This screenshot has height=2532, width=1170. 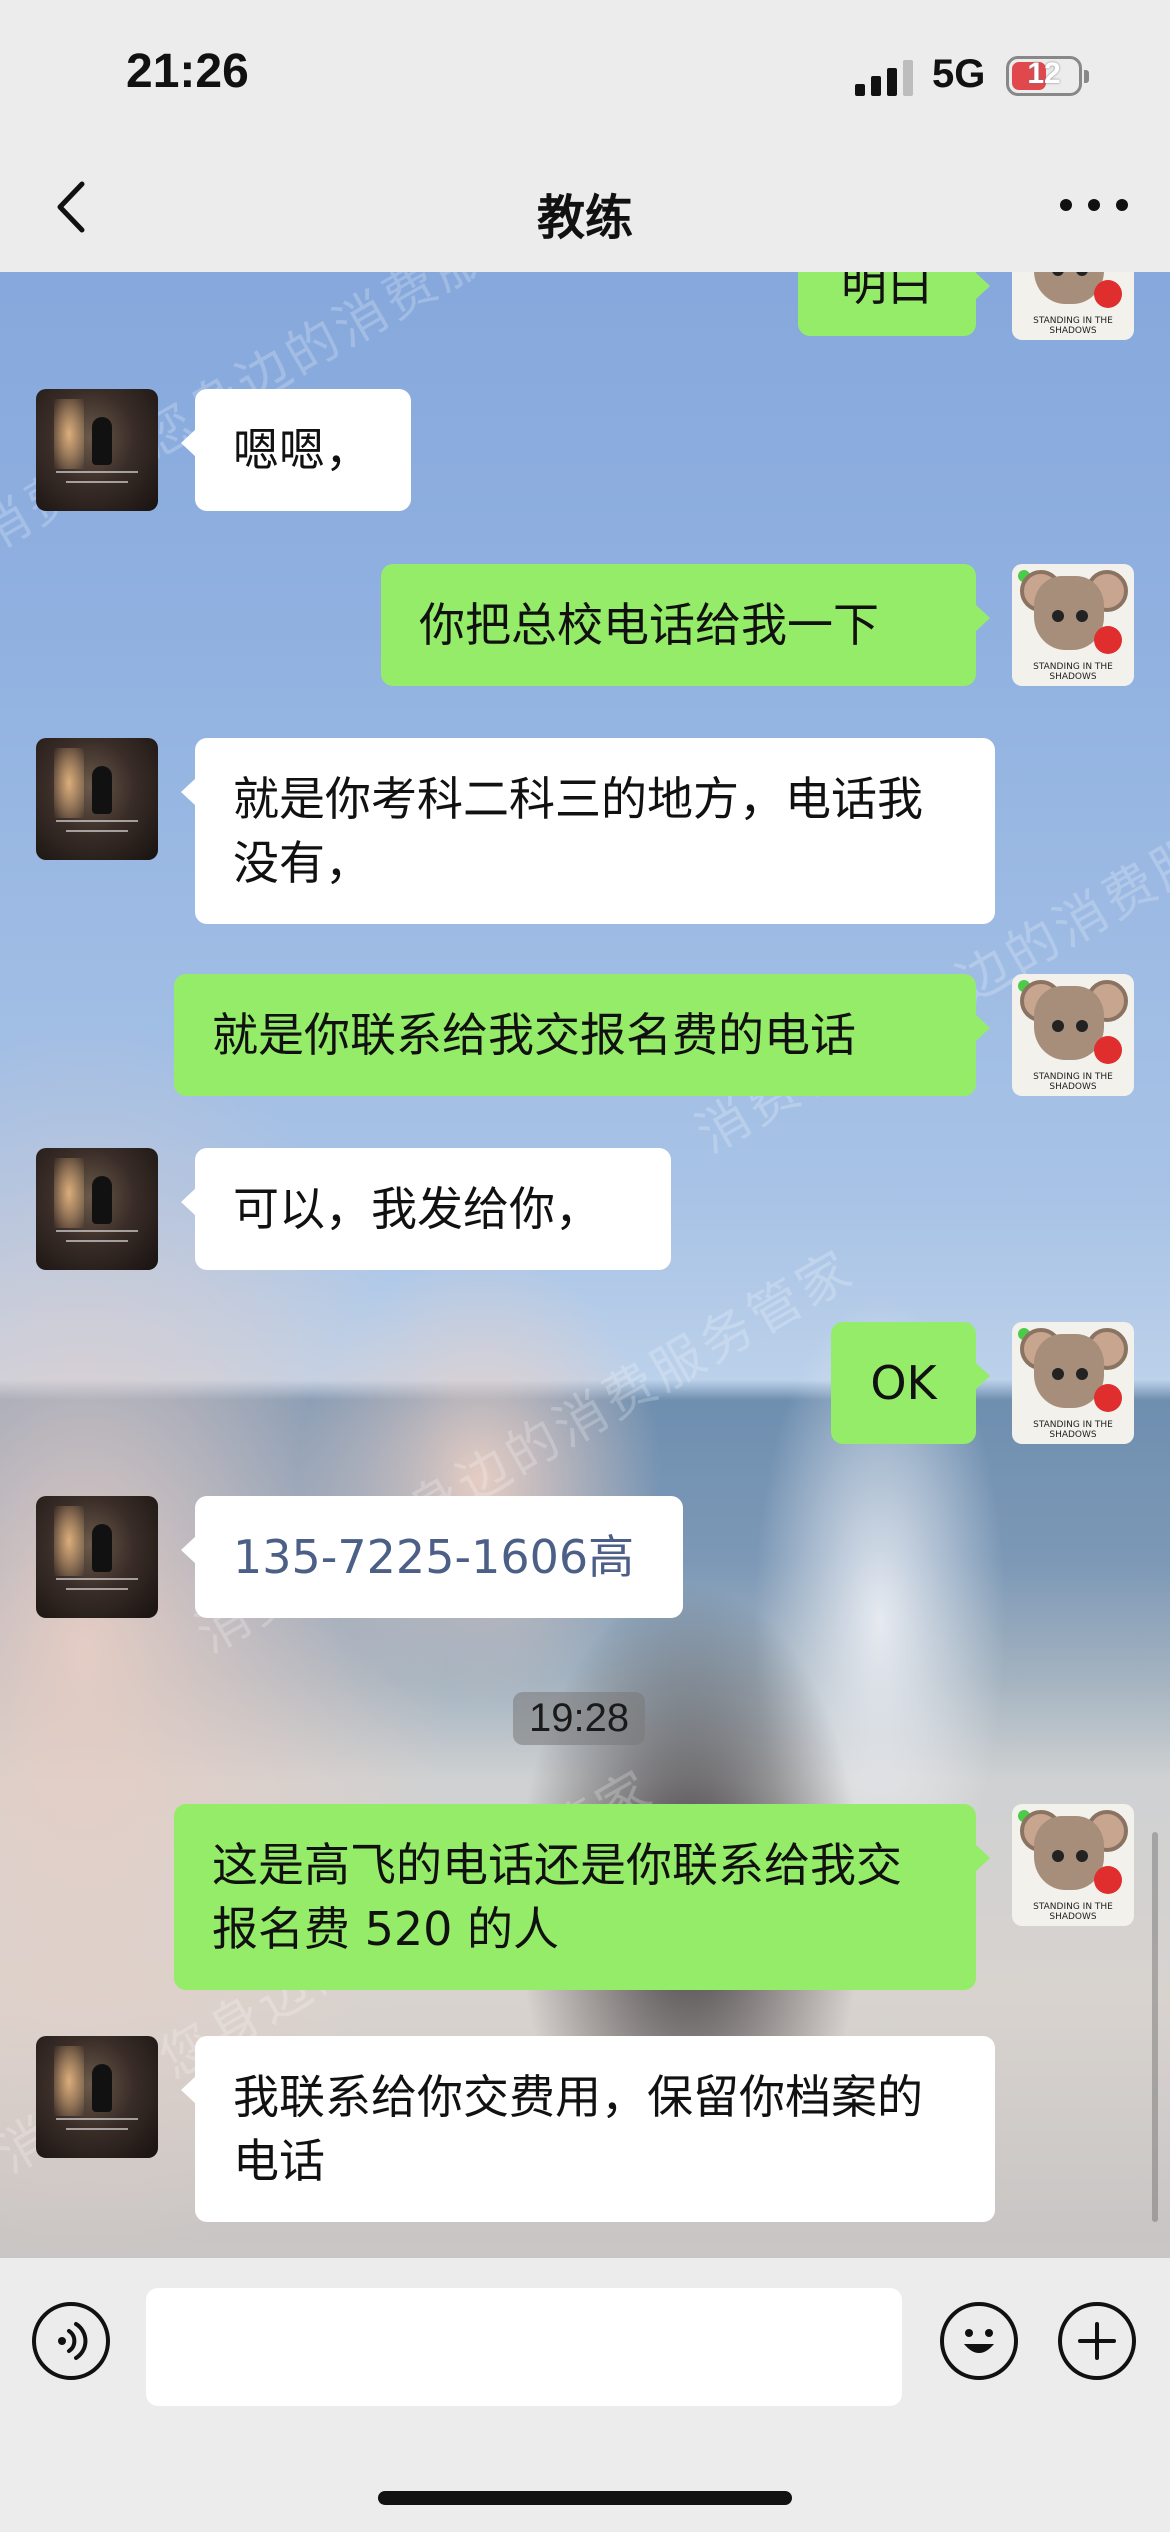 I want to click on message-bubble-out: 明白, so click(x=894, y=304).